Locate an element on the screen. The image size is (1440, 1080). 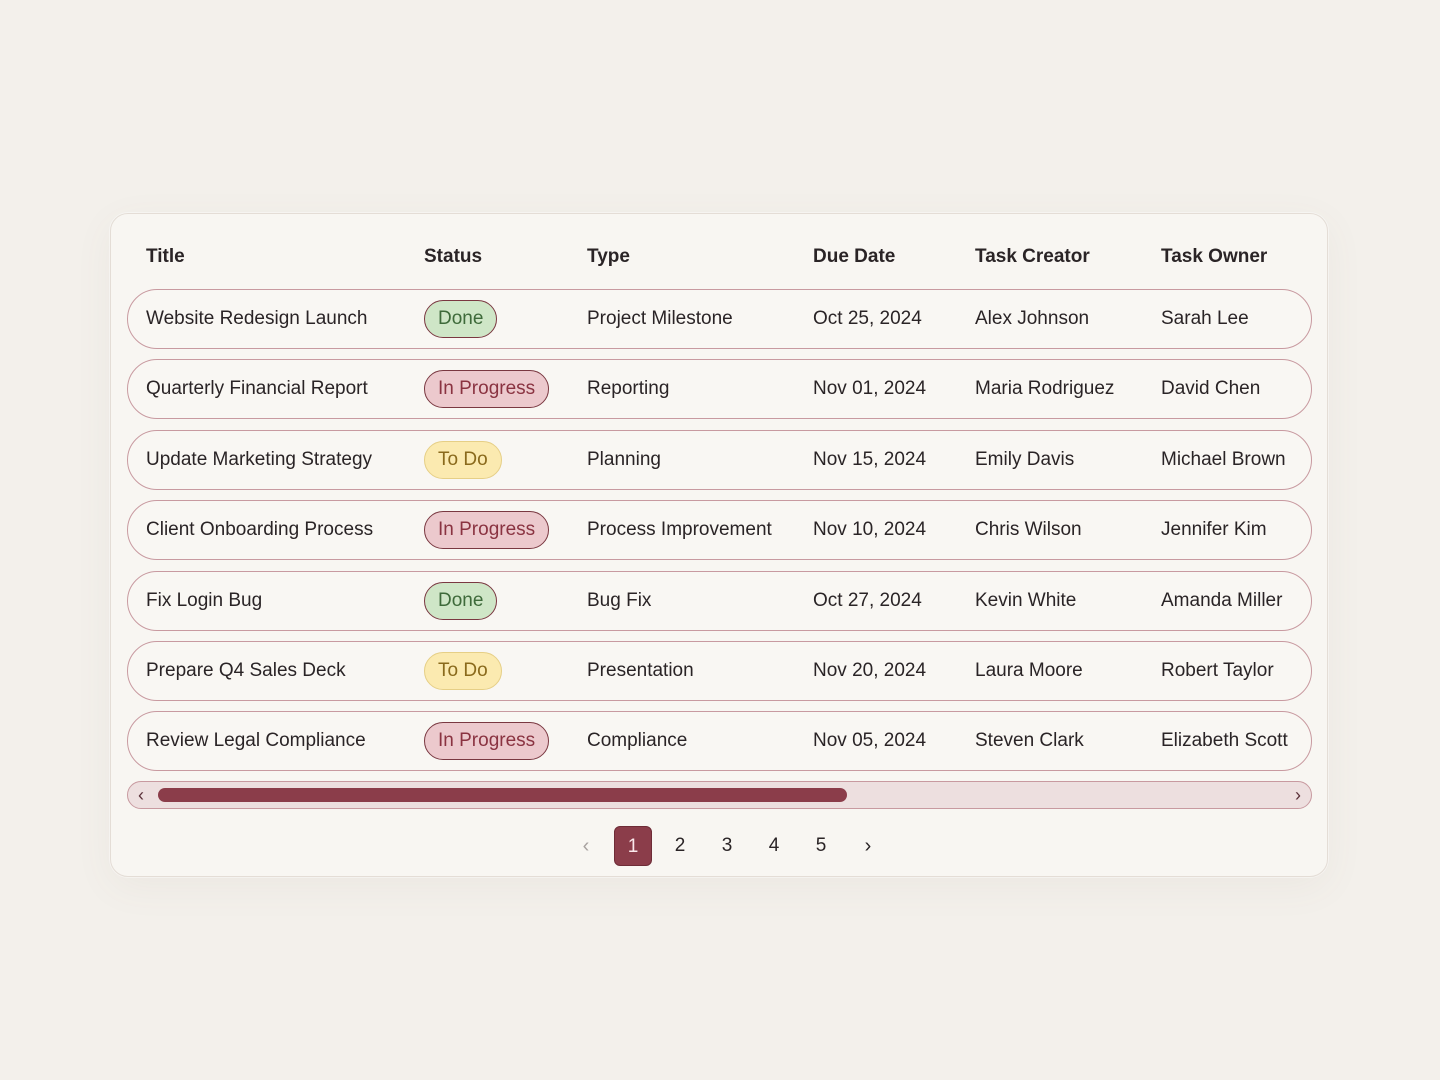
cell-due-date: Nov 20, 2024 is located at coordinates (870, 670).